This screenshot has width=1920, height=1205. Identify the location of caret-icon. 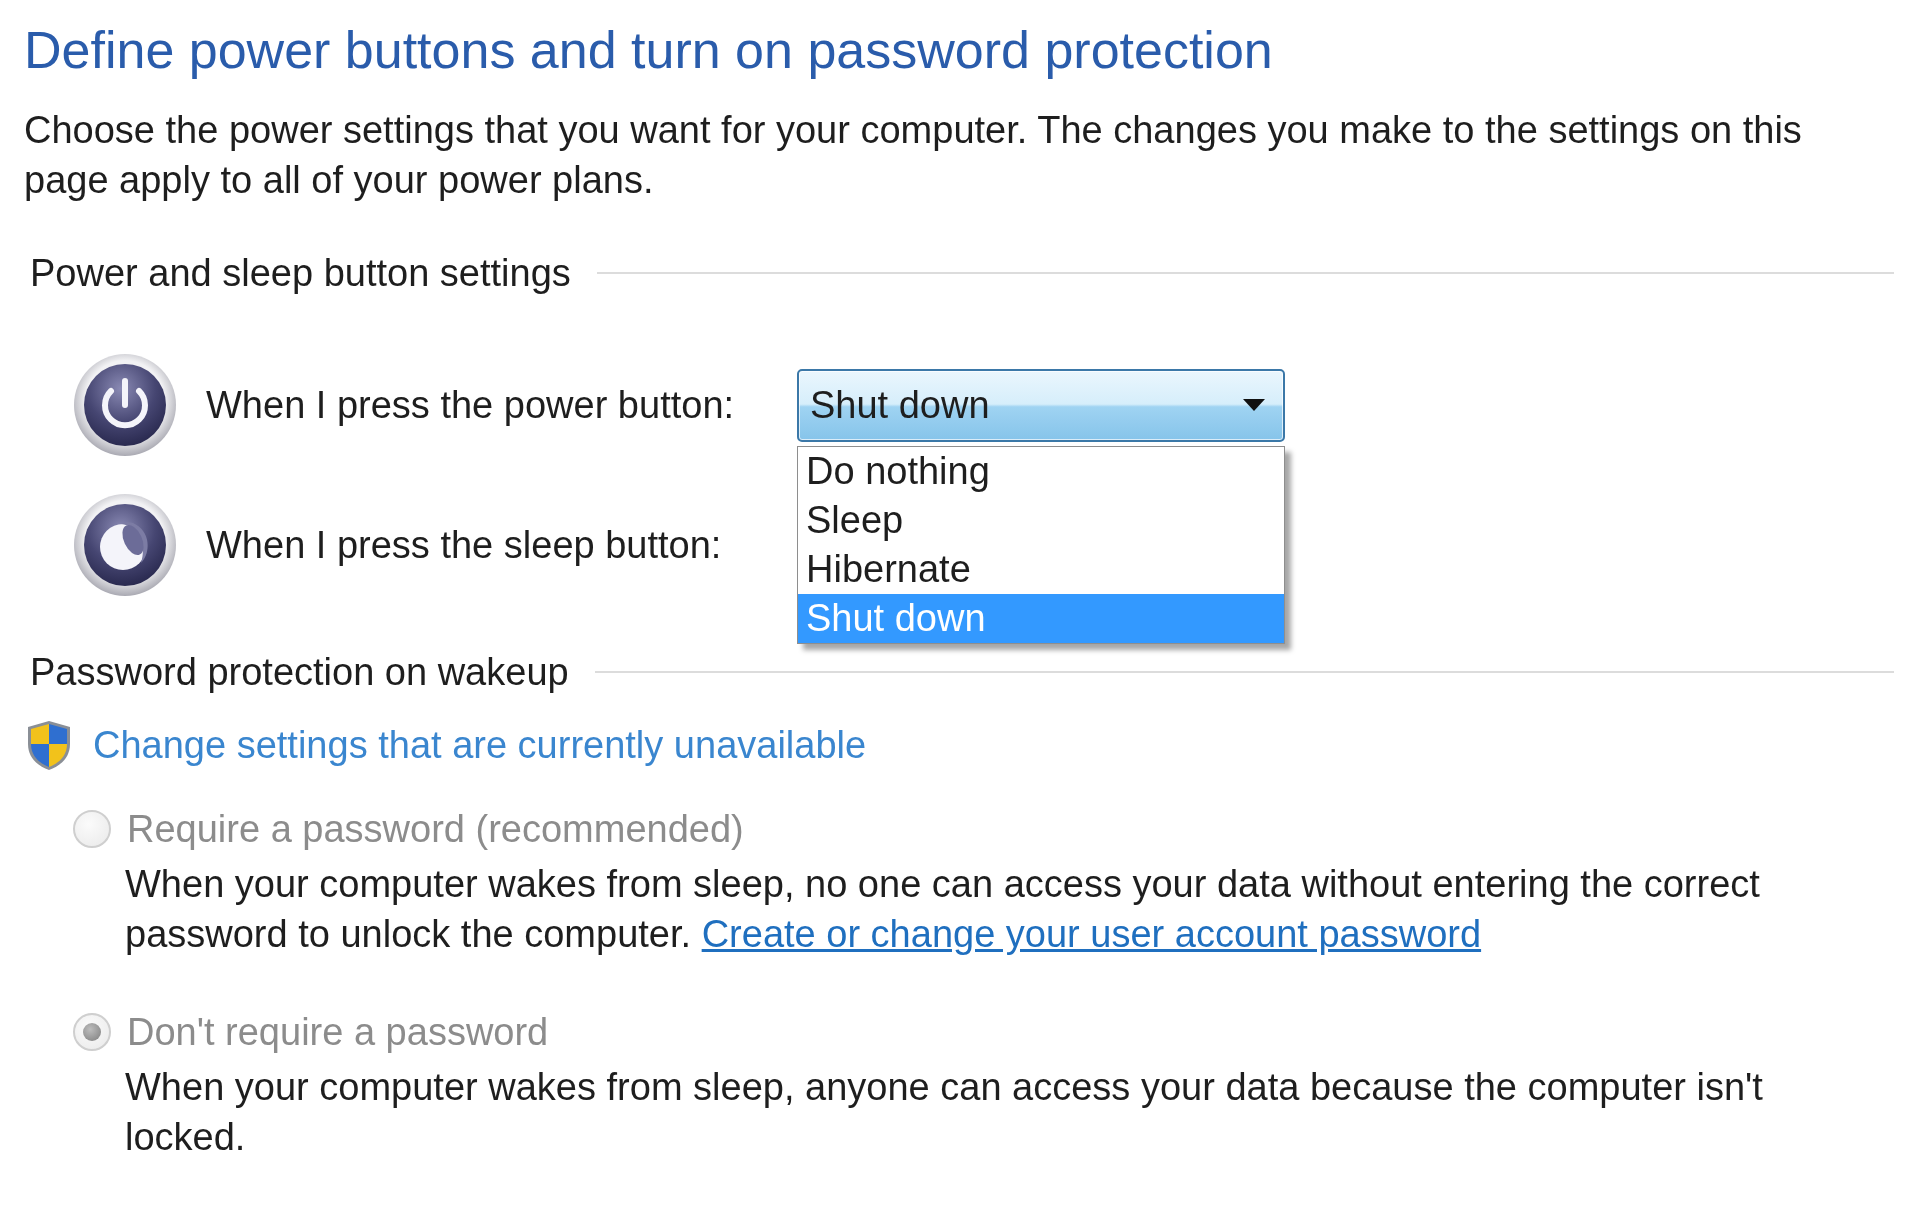
(1254, 405).